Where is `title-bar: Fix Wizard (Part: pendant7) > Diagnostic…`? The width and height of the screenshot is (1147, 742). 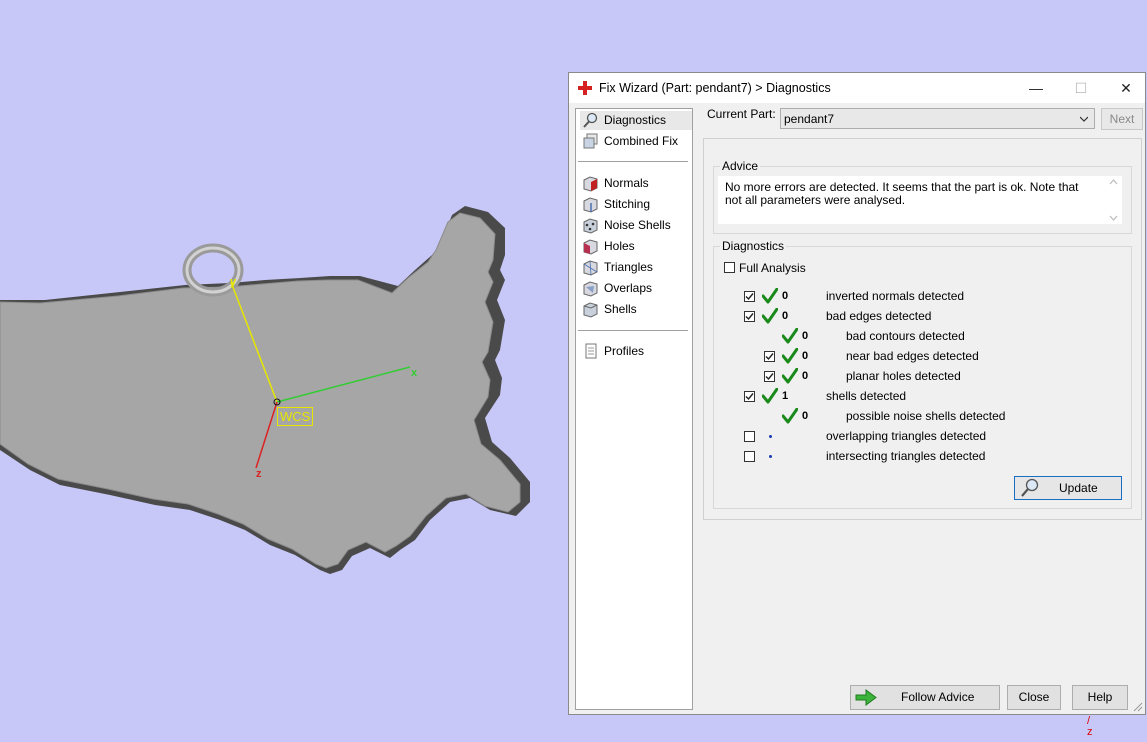
title-bar: Fix Wizard (Part: pendant7) > Diagnostic… is located at coordinates (857, 88).